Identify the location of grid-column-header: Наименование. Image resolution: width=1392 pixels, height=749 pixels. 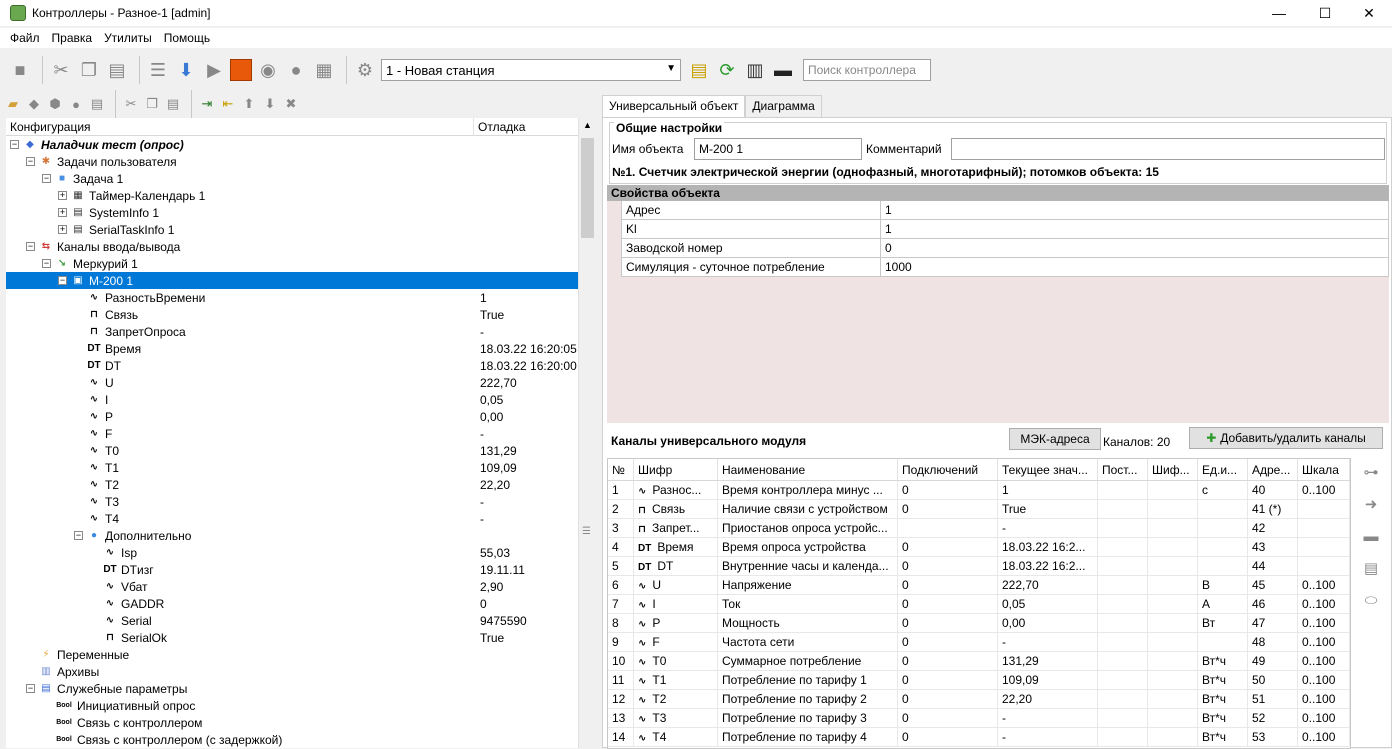
(808, 469).